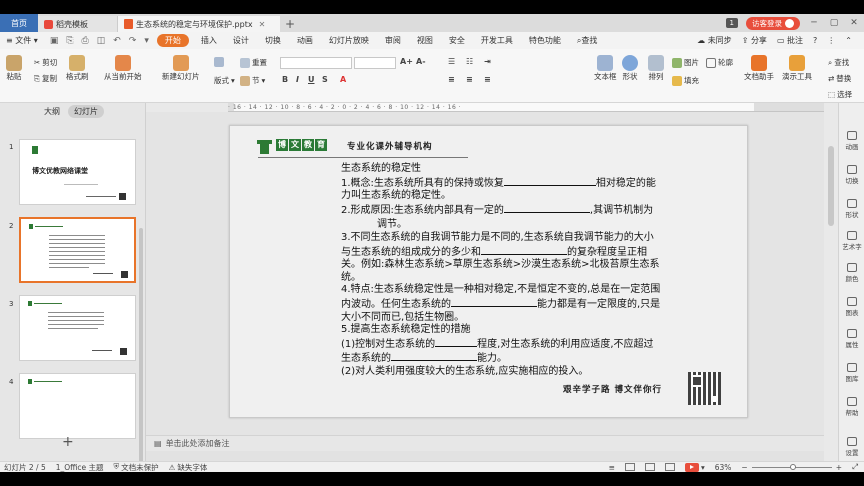 This screenshot has width=864, height=486. I want to click on menu-design: 设计, so click(241, 40).